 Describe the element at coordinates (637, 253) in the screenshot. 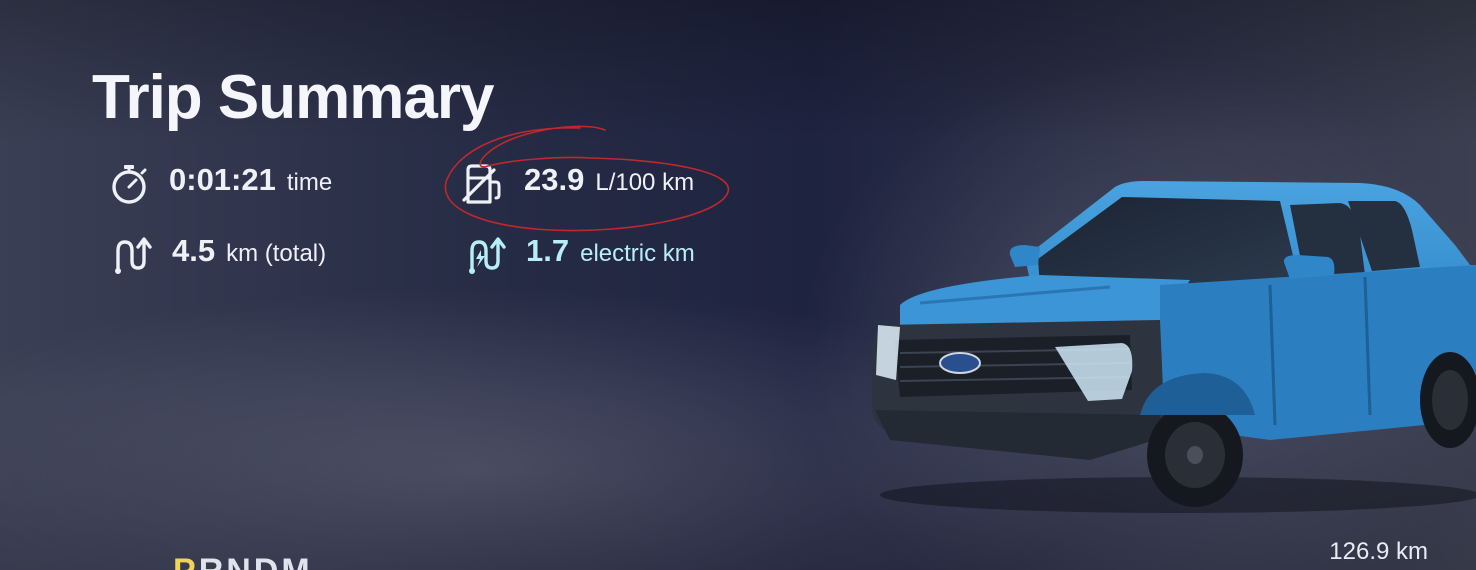

I see `electric-distance-unit: electric km` at that location.